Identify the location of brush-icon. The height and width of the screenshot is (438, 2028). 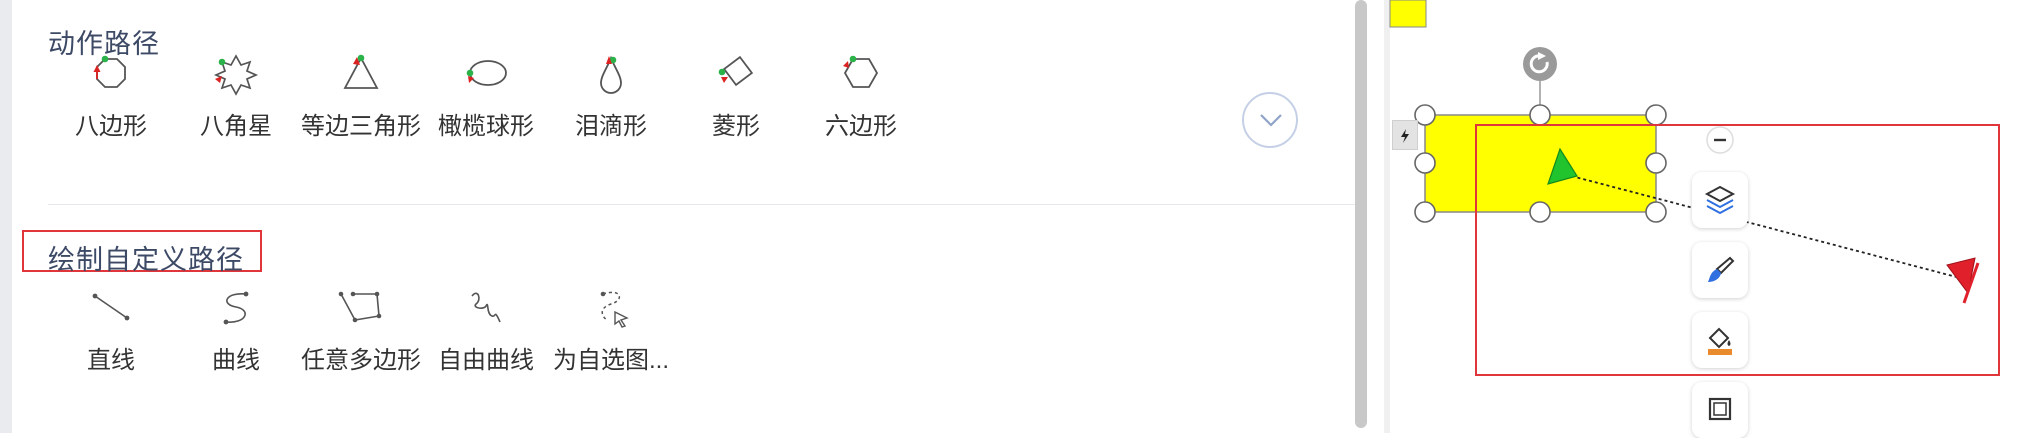
(1721, 269).